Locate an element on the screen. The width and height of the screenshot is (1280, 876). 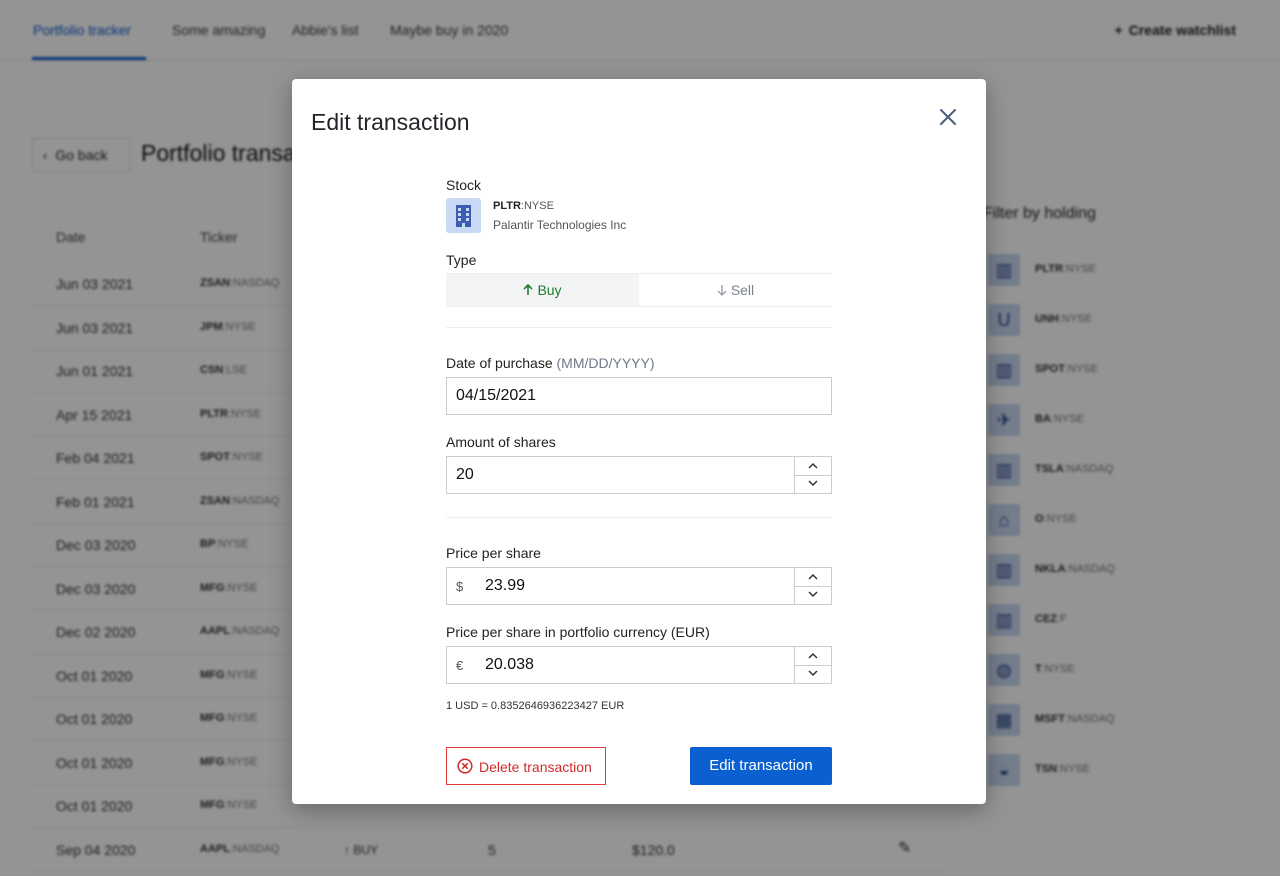
close-button is located at coordinates (948, 117).